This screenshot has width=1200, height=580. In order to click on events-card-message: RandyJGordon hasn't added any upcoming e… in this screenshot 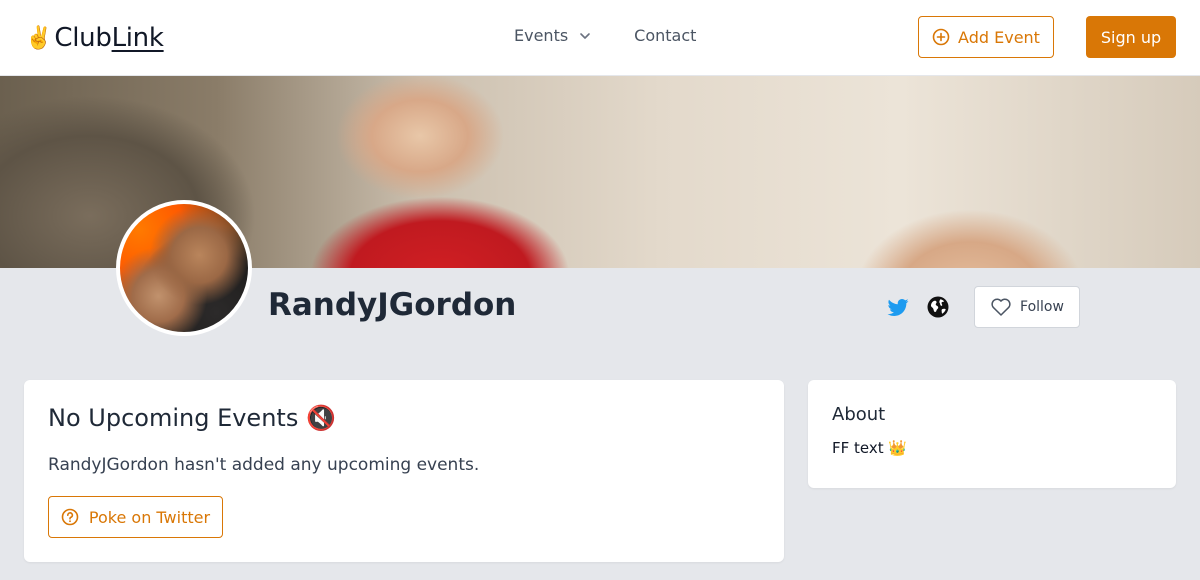, I will do `click(264, 465)`.